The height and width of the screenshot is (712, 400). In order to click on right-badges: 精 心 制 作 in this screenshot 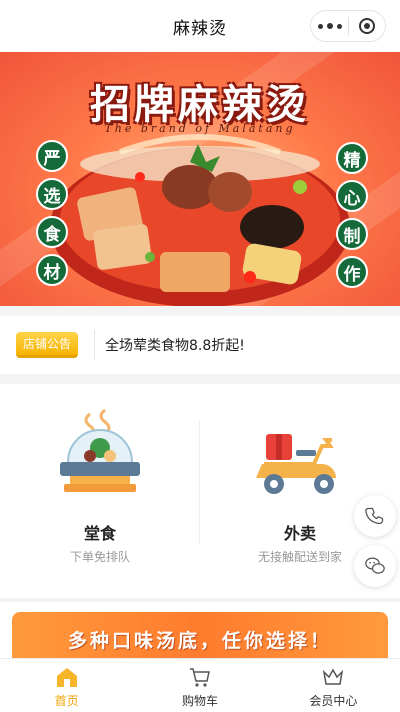, I will do `click(352, 215)`.